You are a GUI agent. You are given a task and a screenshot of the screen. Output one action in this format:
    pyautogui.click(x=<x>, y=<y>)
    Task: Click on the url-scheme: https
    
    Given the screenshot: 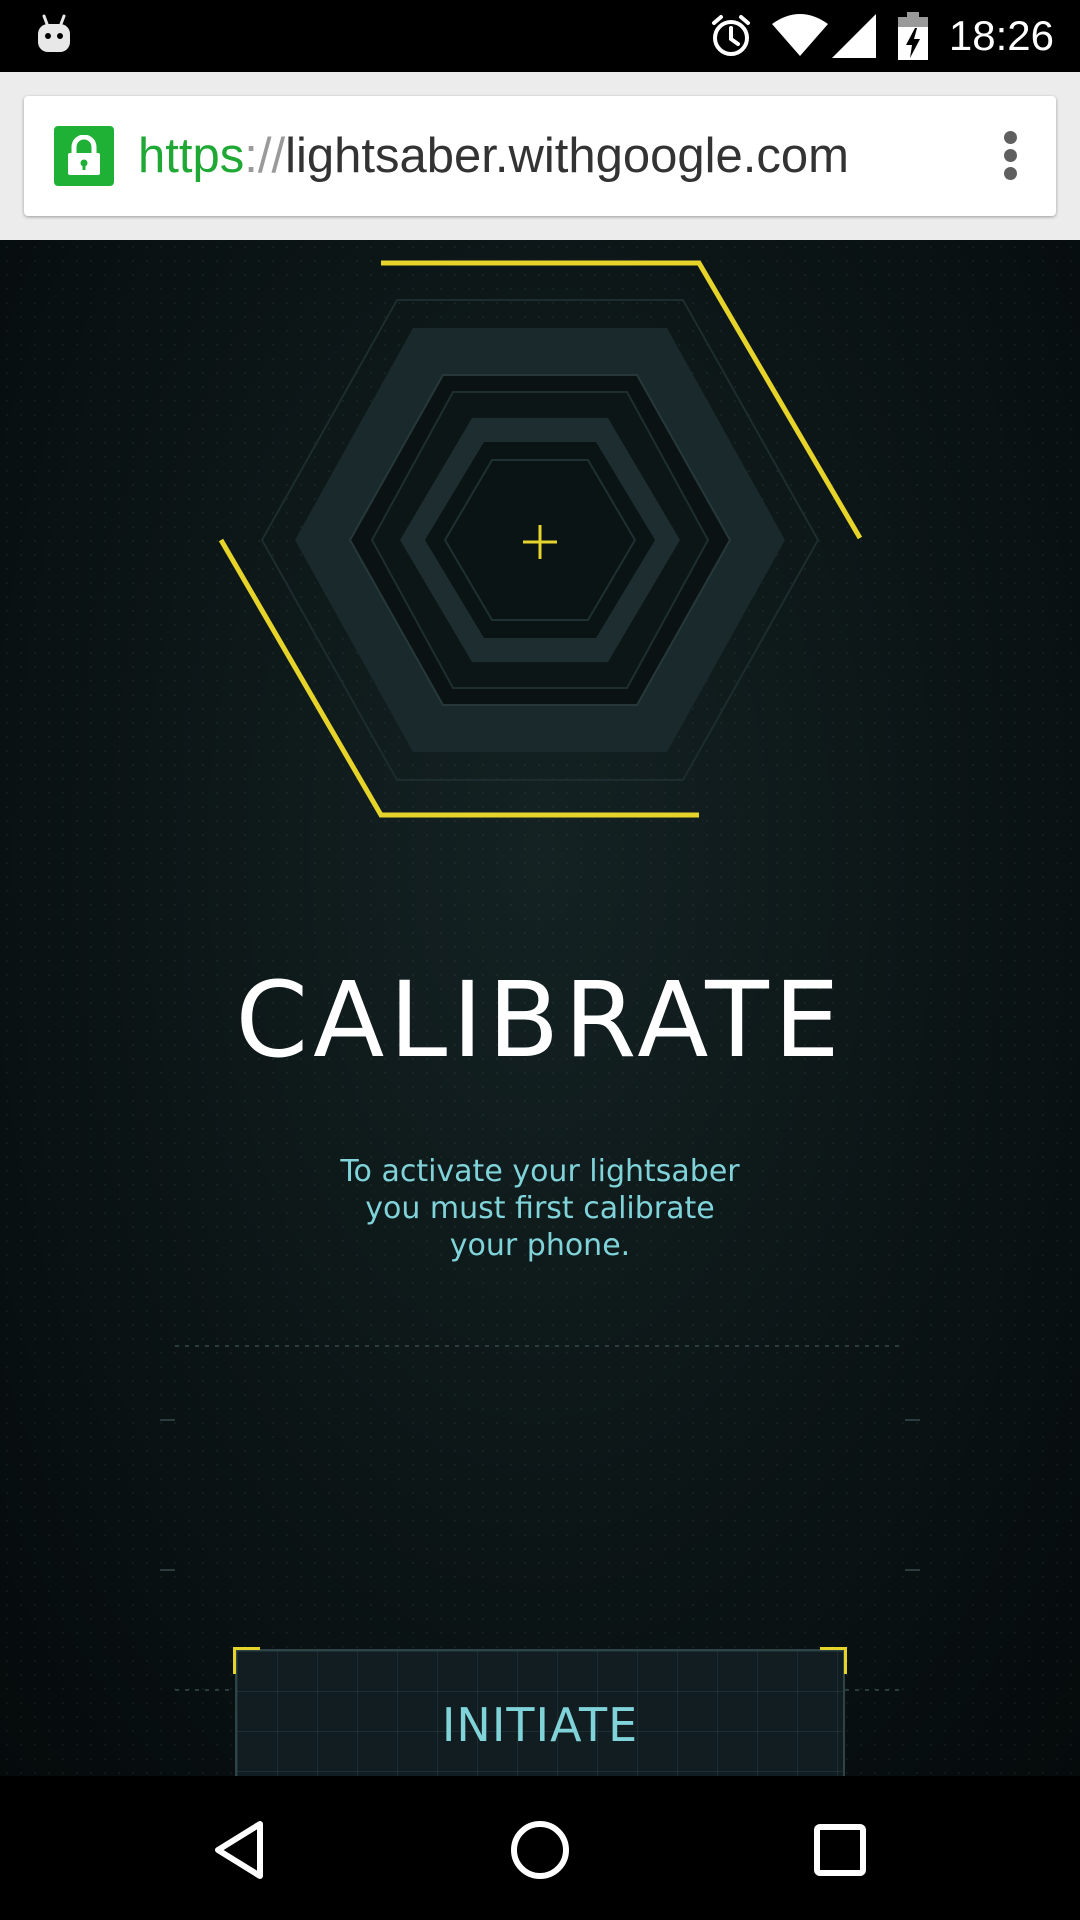 What is the action you would take?
    pyautogui.click(x=191, y=156)
    